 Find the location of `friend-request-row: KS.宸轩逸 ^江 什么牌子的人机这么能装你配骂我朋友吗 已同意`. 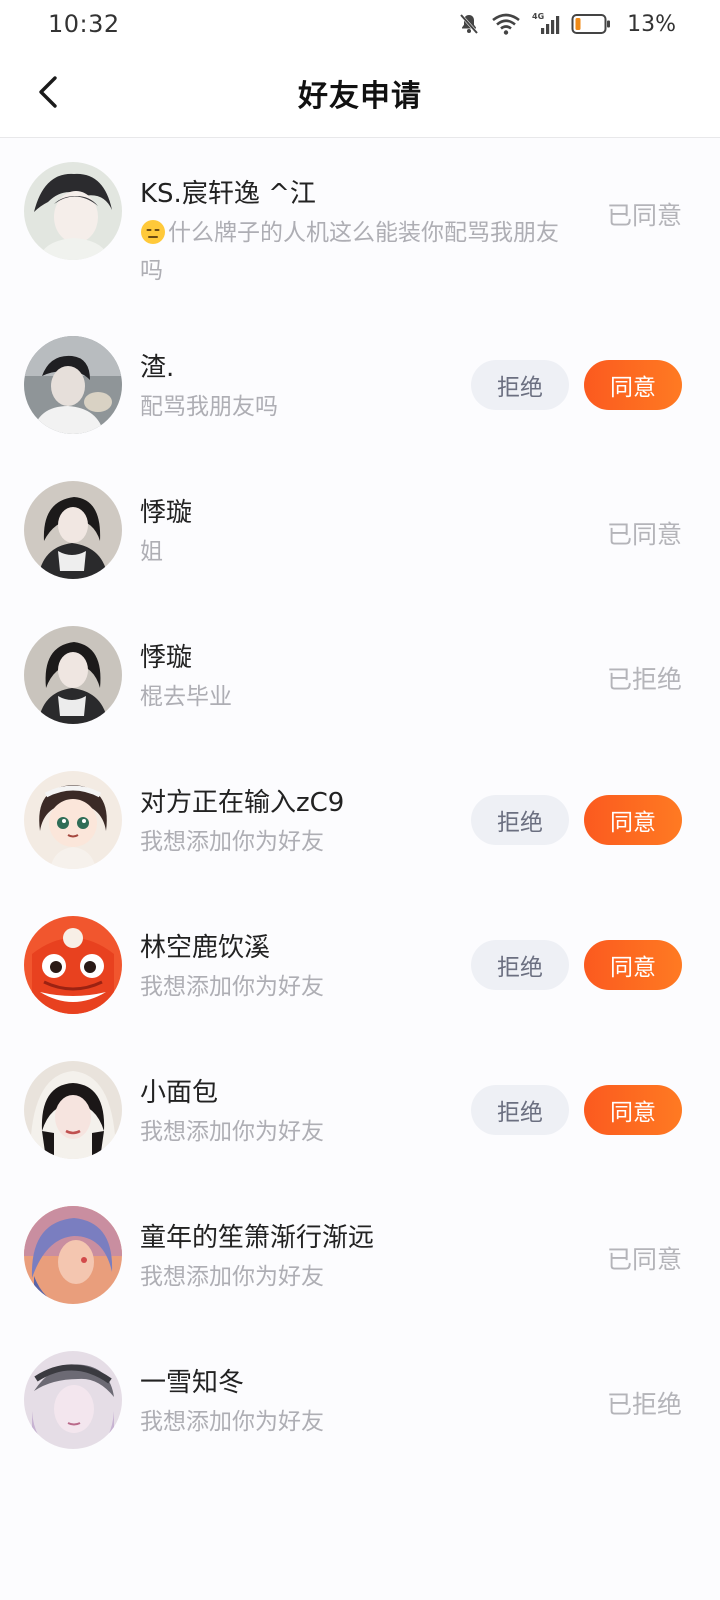

friend-request-row: KS.宸轩逸 ^江 什么牌子的人机这么能装你配骂我朋友吗 已同意 is located at coordinates (360, 232).